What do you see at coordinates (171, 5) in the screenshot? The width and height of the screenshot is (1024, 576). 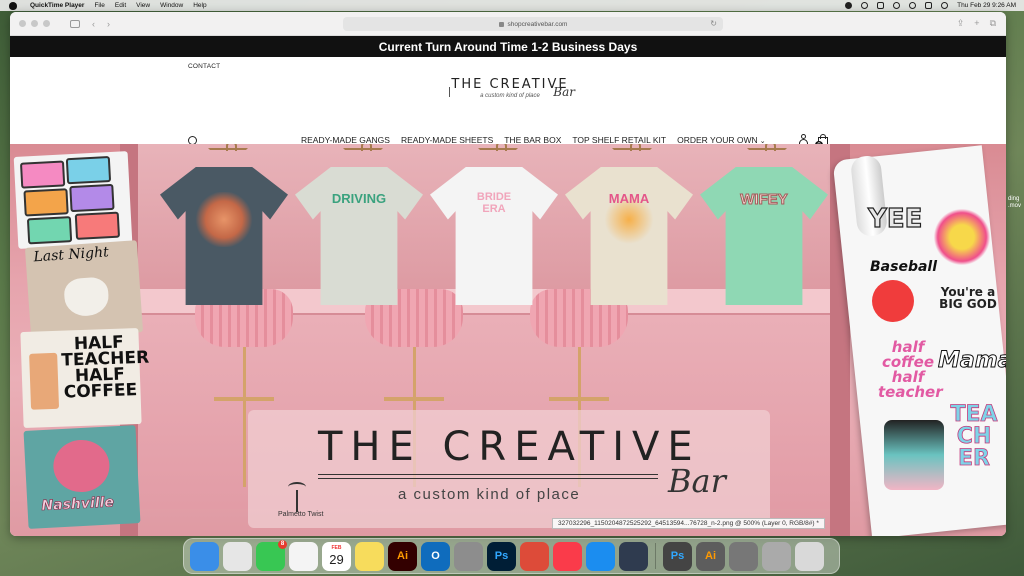 I see `menu-window: Window` at bounding box center [171, 5].